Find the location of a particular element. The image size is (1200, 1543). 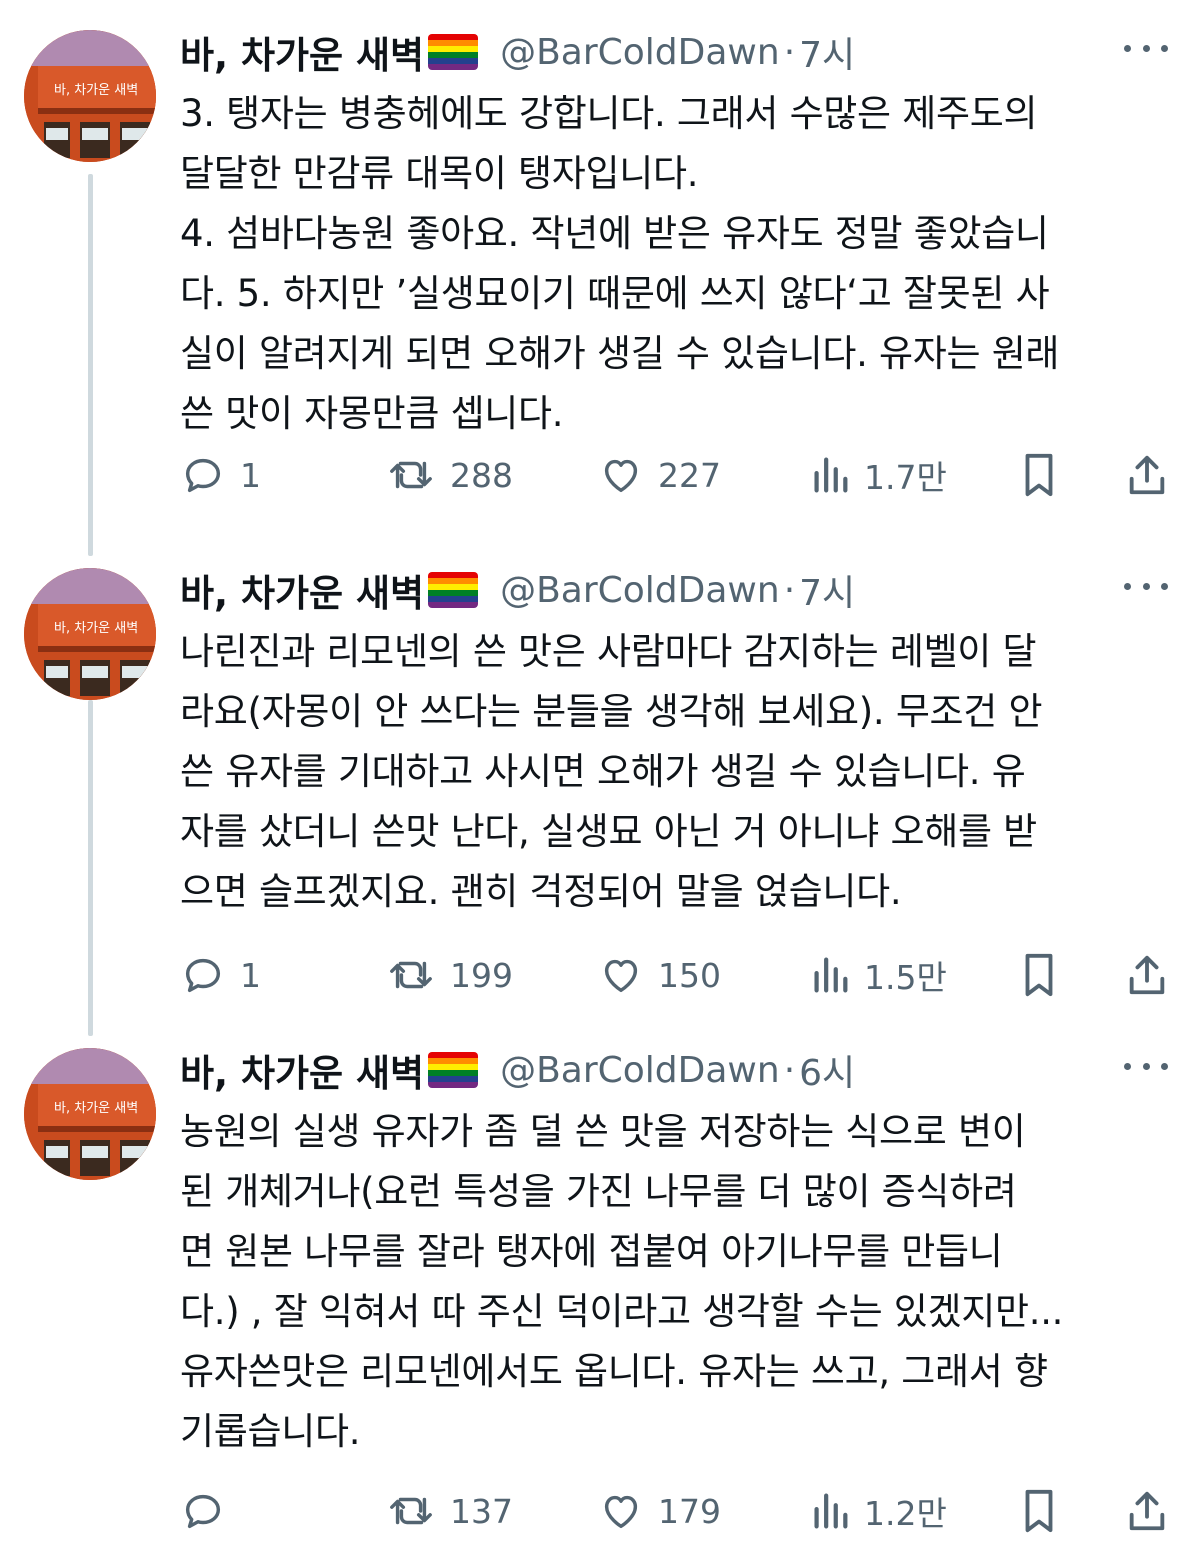

like-button: 227 is located at coordinates (659, 475).